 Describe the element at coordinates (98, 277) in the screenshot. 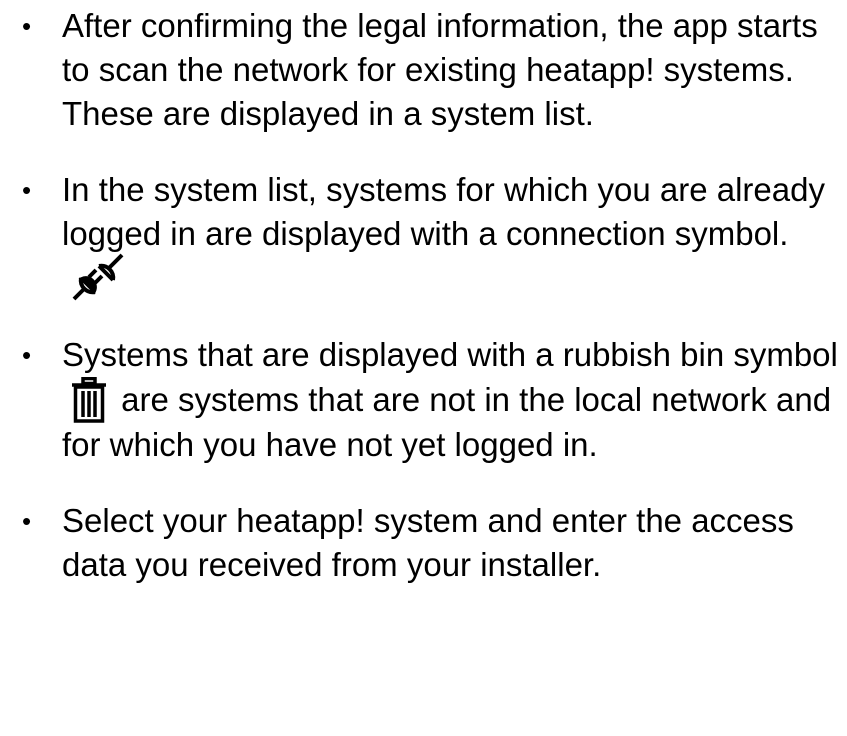

I see `plug-icon` at that location.